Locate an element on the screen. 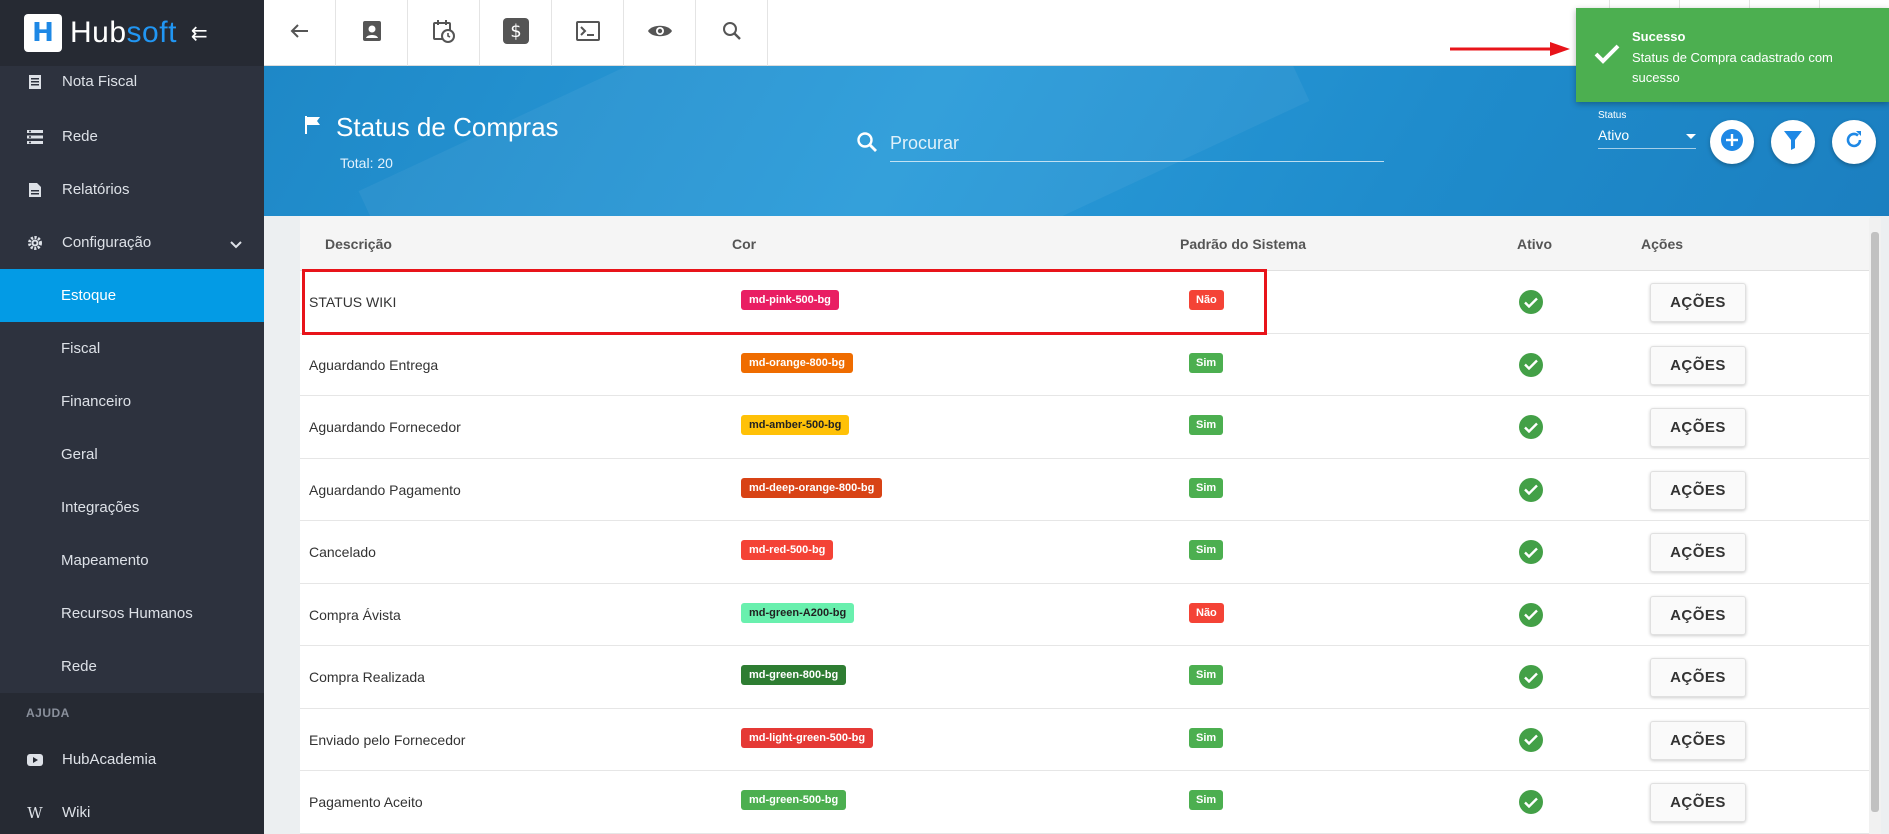  sidebar-subitem-fiscal: Fiscal is located at coordinates (132, 348).